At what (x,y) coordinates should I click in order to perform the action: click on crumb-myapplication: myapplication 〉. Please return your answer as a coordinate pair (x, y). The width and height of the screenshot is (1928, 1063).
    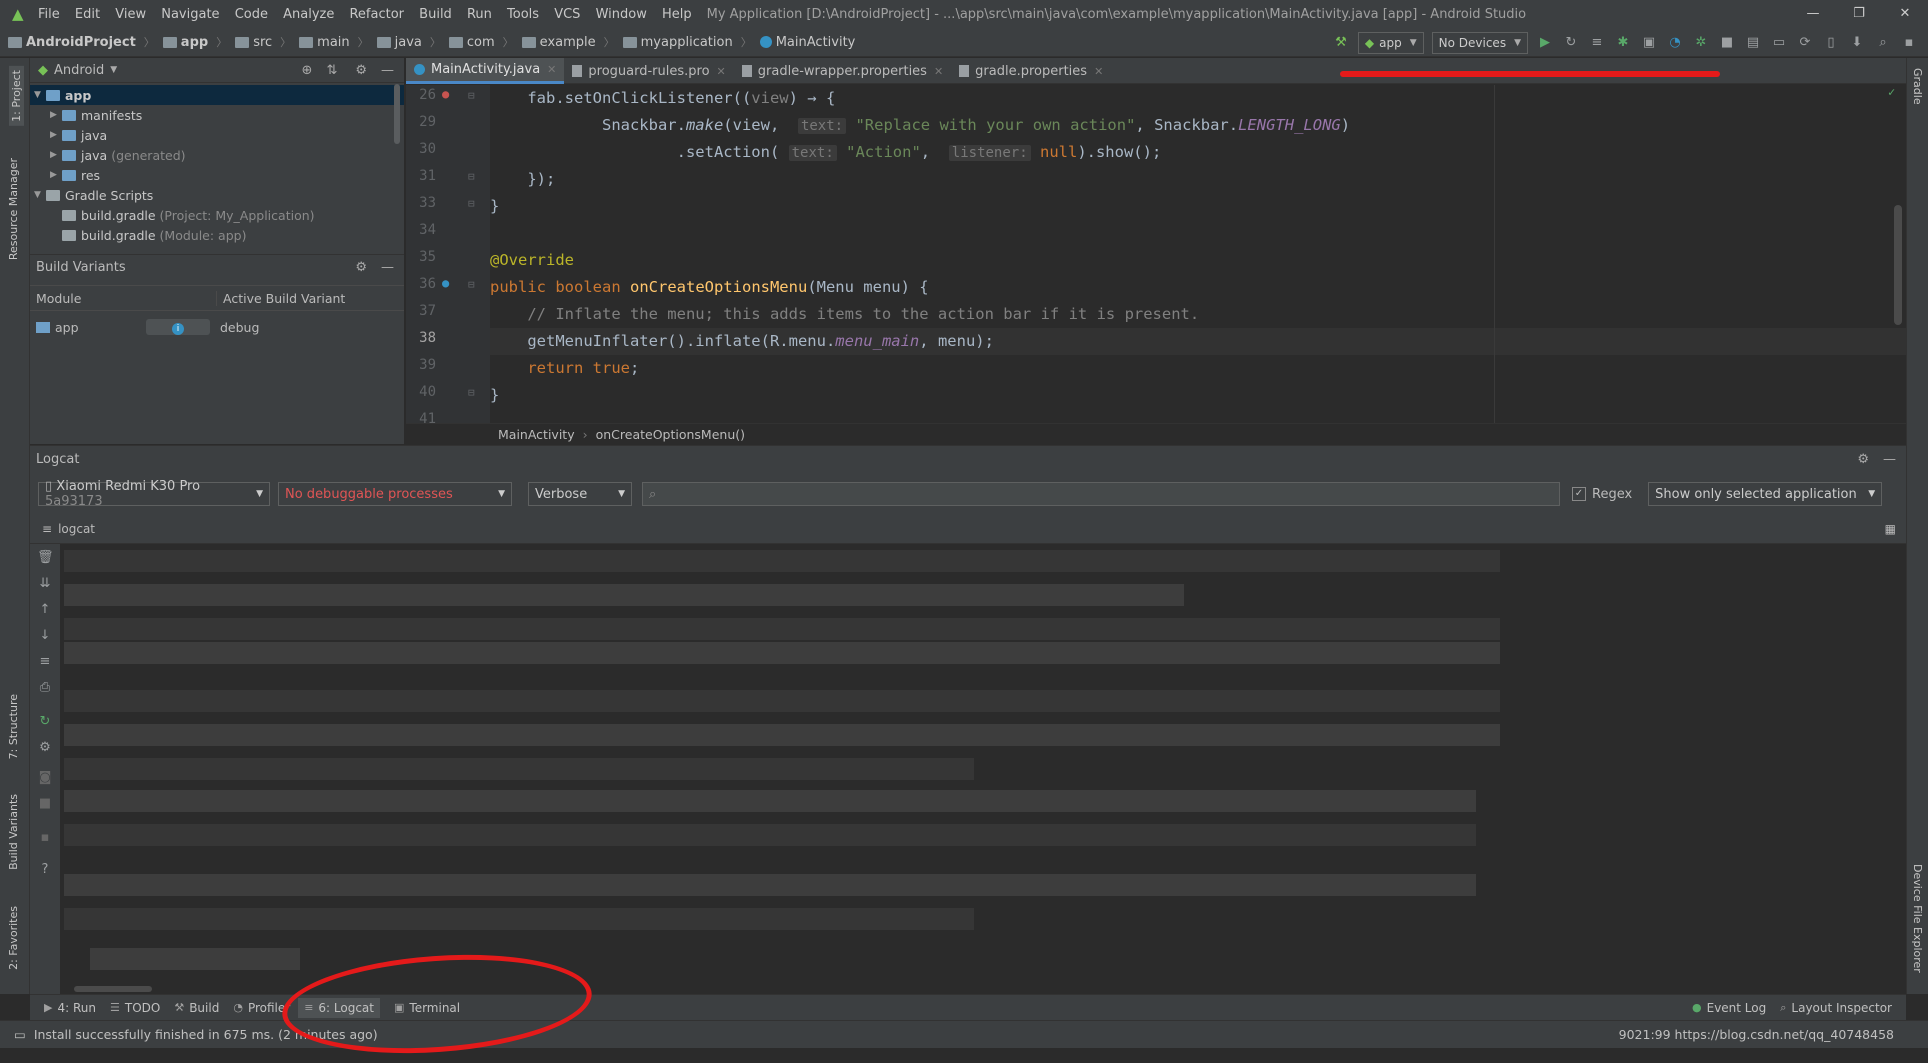
    Looking at the image, I should click on (687, 42).